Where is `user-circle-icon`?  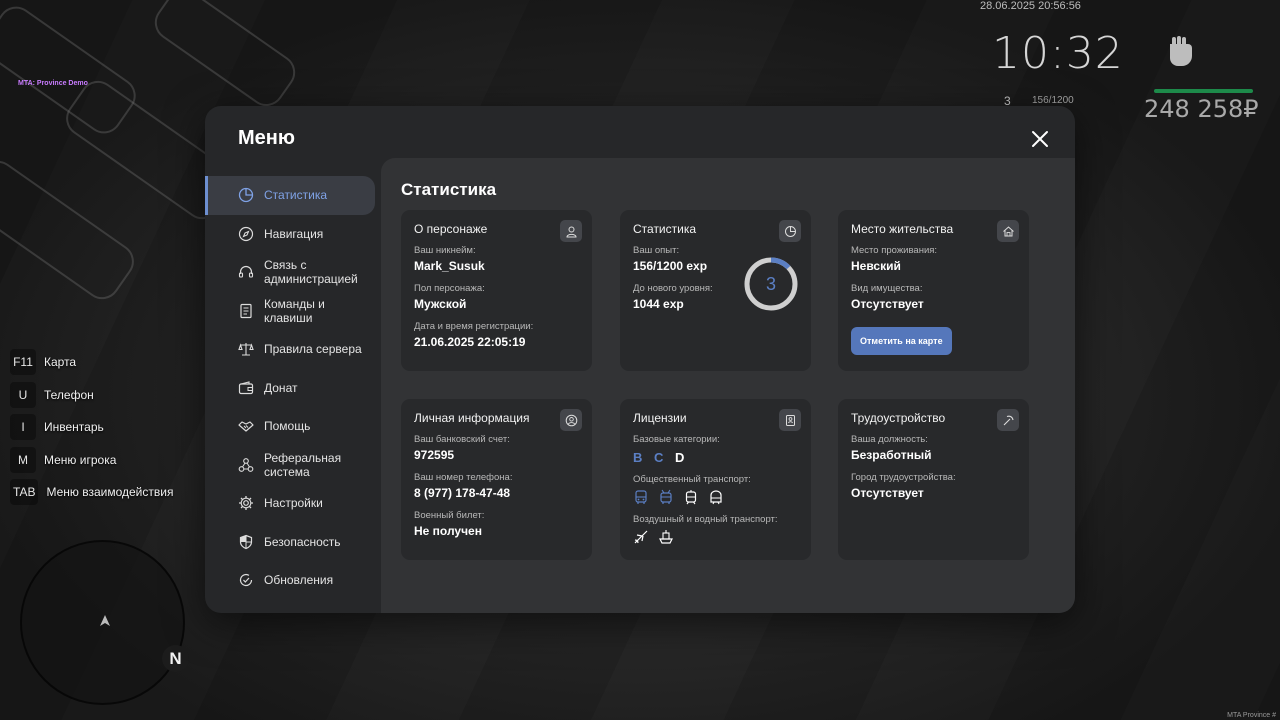
user-circle-icon is located at coordinates (571, 420).